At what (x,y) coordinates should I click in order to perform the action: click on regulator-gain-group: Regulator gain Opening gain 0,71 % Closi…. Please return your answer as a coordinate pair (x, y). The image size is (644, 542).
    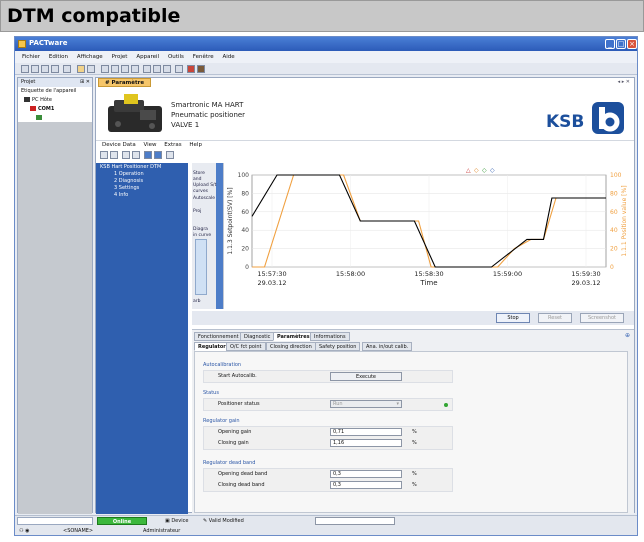
    Looking at the image, I should click on (328, 434).